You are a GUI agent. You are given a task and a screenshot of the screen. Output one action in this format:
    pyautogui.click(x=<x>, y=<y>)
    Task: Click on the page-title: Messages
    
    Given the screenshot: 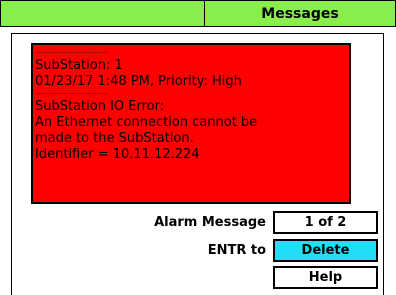 What is the action you would take?
    pyautogui.click(x=300, y=13)
    